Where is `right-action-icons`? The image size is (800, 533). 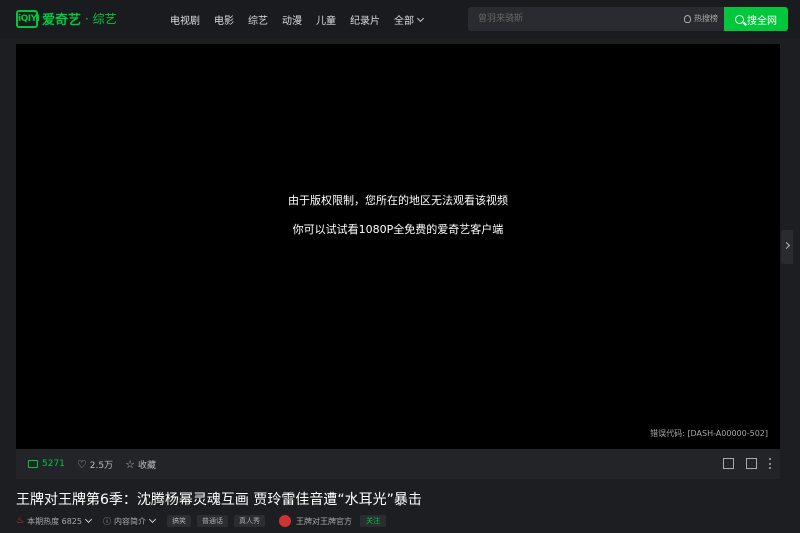 right-action-icons is located at coordinates (741, 463).